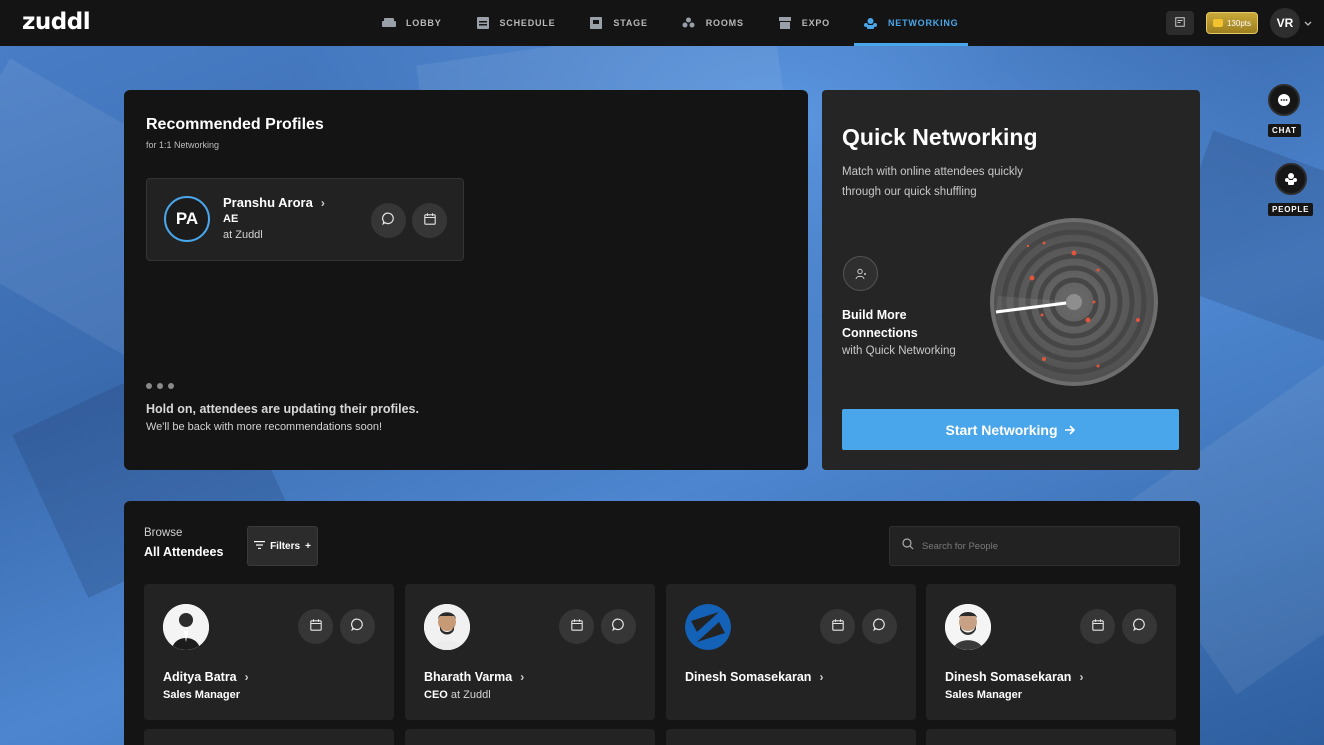 The width and height of the screenshot is (1324, 745). What do you see at coordinates (1290, 179) in the screenshot?
I see `people-icon` at bounding box center [1290, 179].